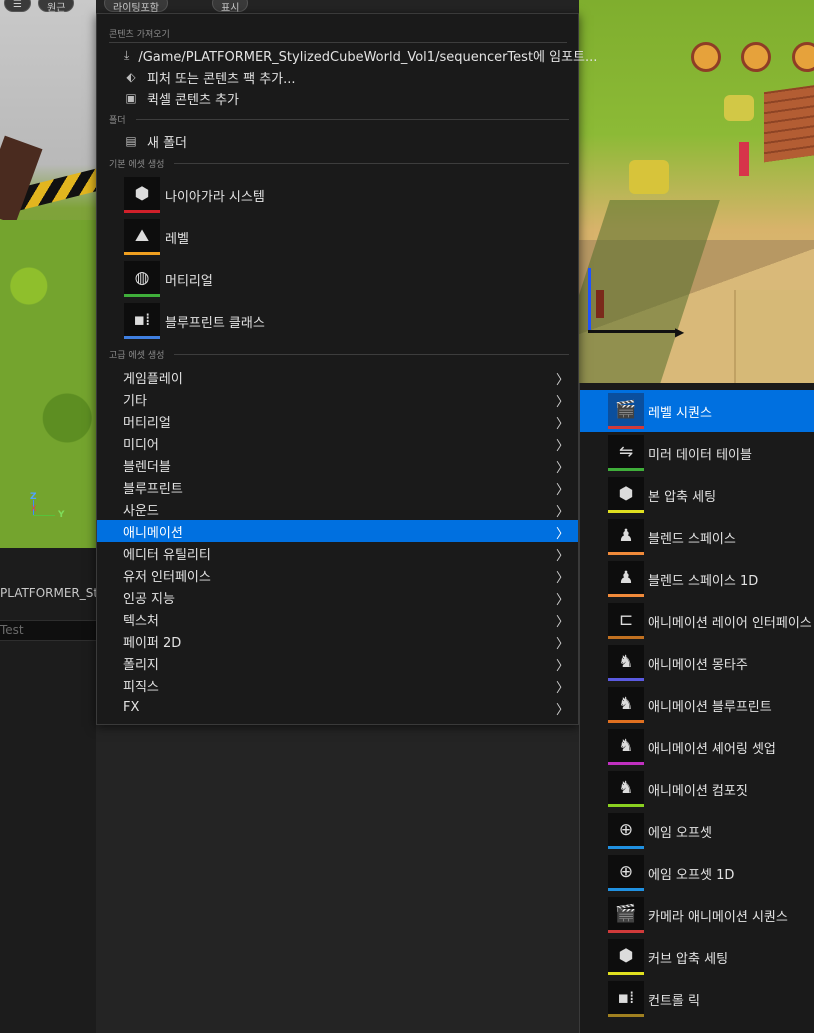 The width and height of the screenshot is (814, 1033). I want to click on category-physics: 피직스 〉, so click(337, 685).